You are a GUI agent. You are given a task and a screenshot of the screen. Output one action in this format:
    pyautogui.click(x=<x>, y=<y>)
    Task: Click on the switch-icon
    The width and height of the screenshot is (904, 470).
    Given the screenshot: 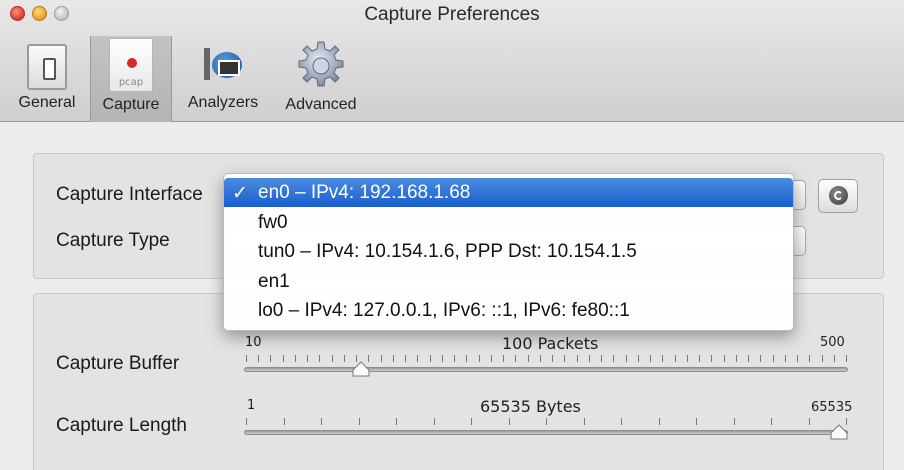 What is the action you would take?
    pyautogui.click(x=47, y=67)
    